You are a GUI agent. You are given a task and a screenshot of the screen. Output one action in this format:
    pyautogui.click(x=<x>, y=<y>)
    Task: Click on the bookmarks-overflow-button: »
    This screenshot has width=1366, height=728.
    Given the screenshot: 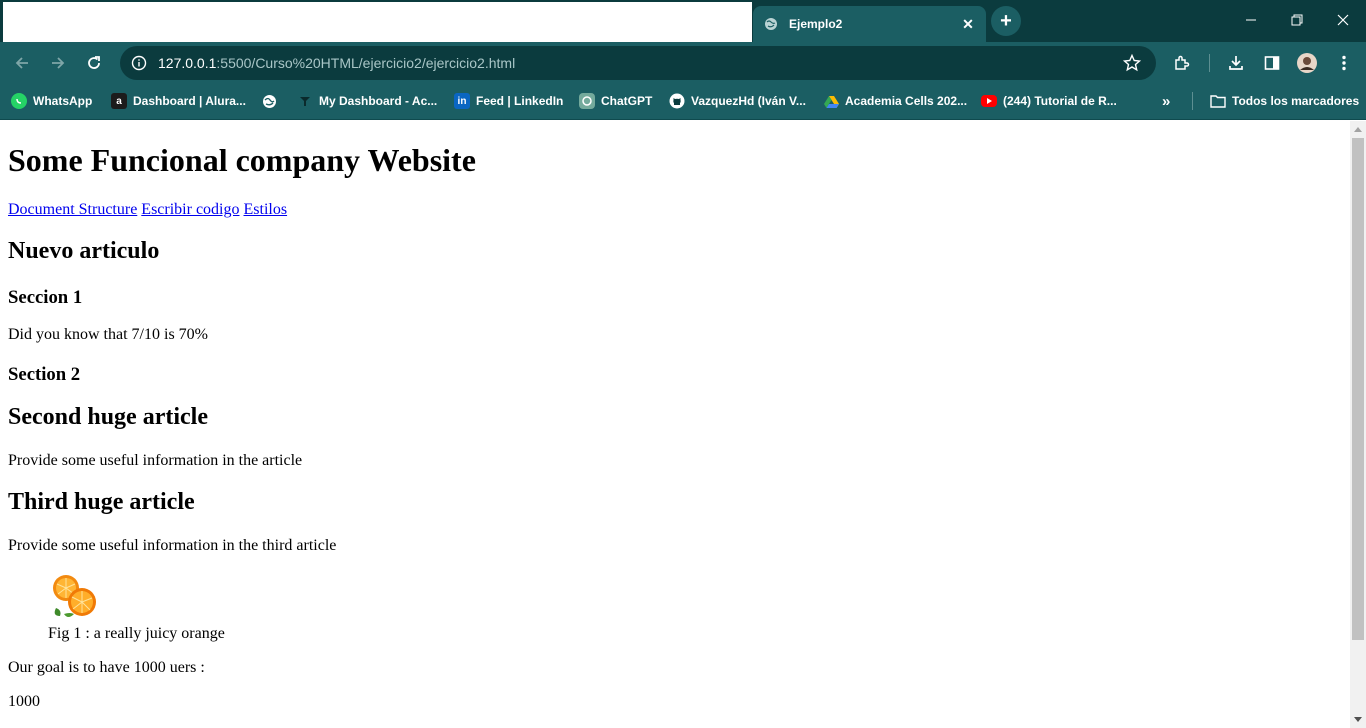 What is the action you would take?
    pyautogui.click(x=1166, y=101)
    